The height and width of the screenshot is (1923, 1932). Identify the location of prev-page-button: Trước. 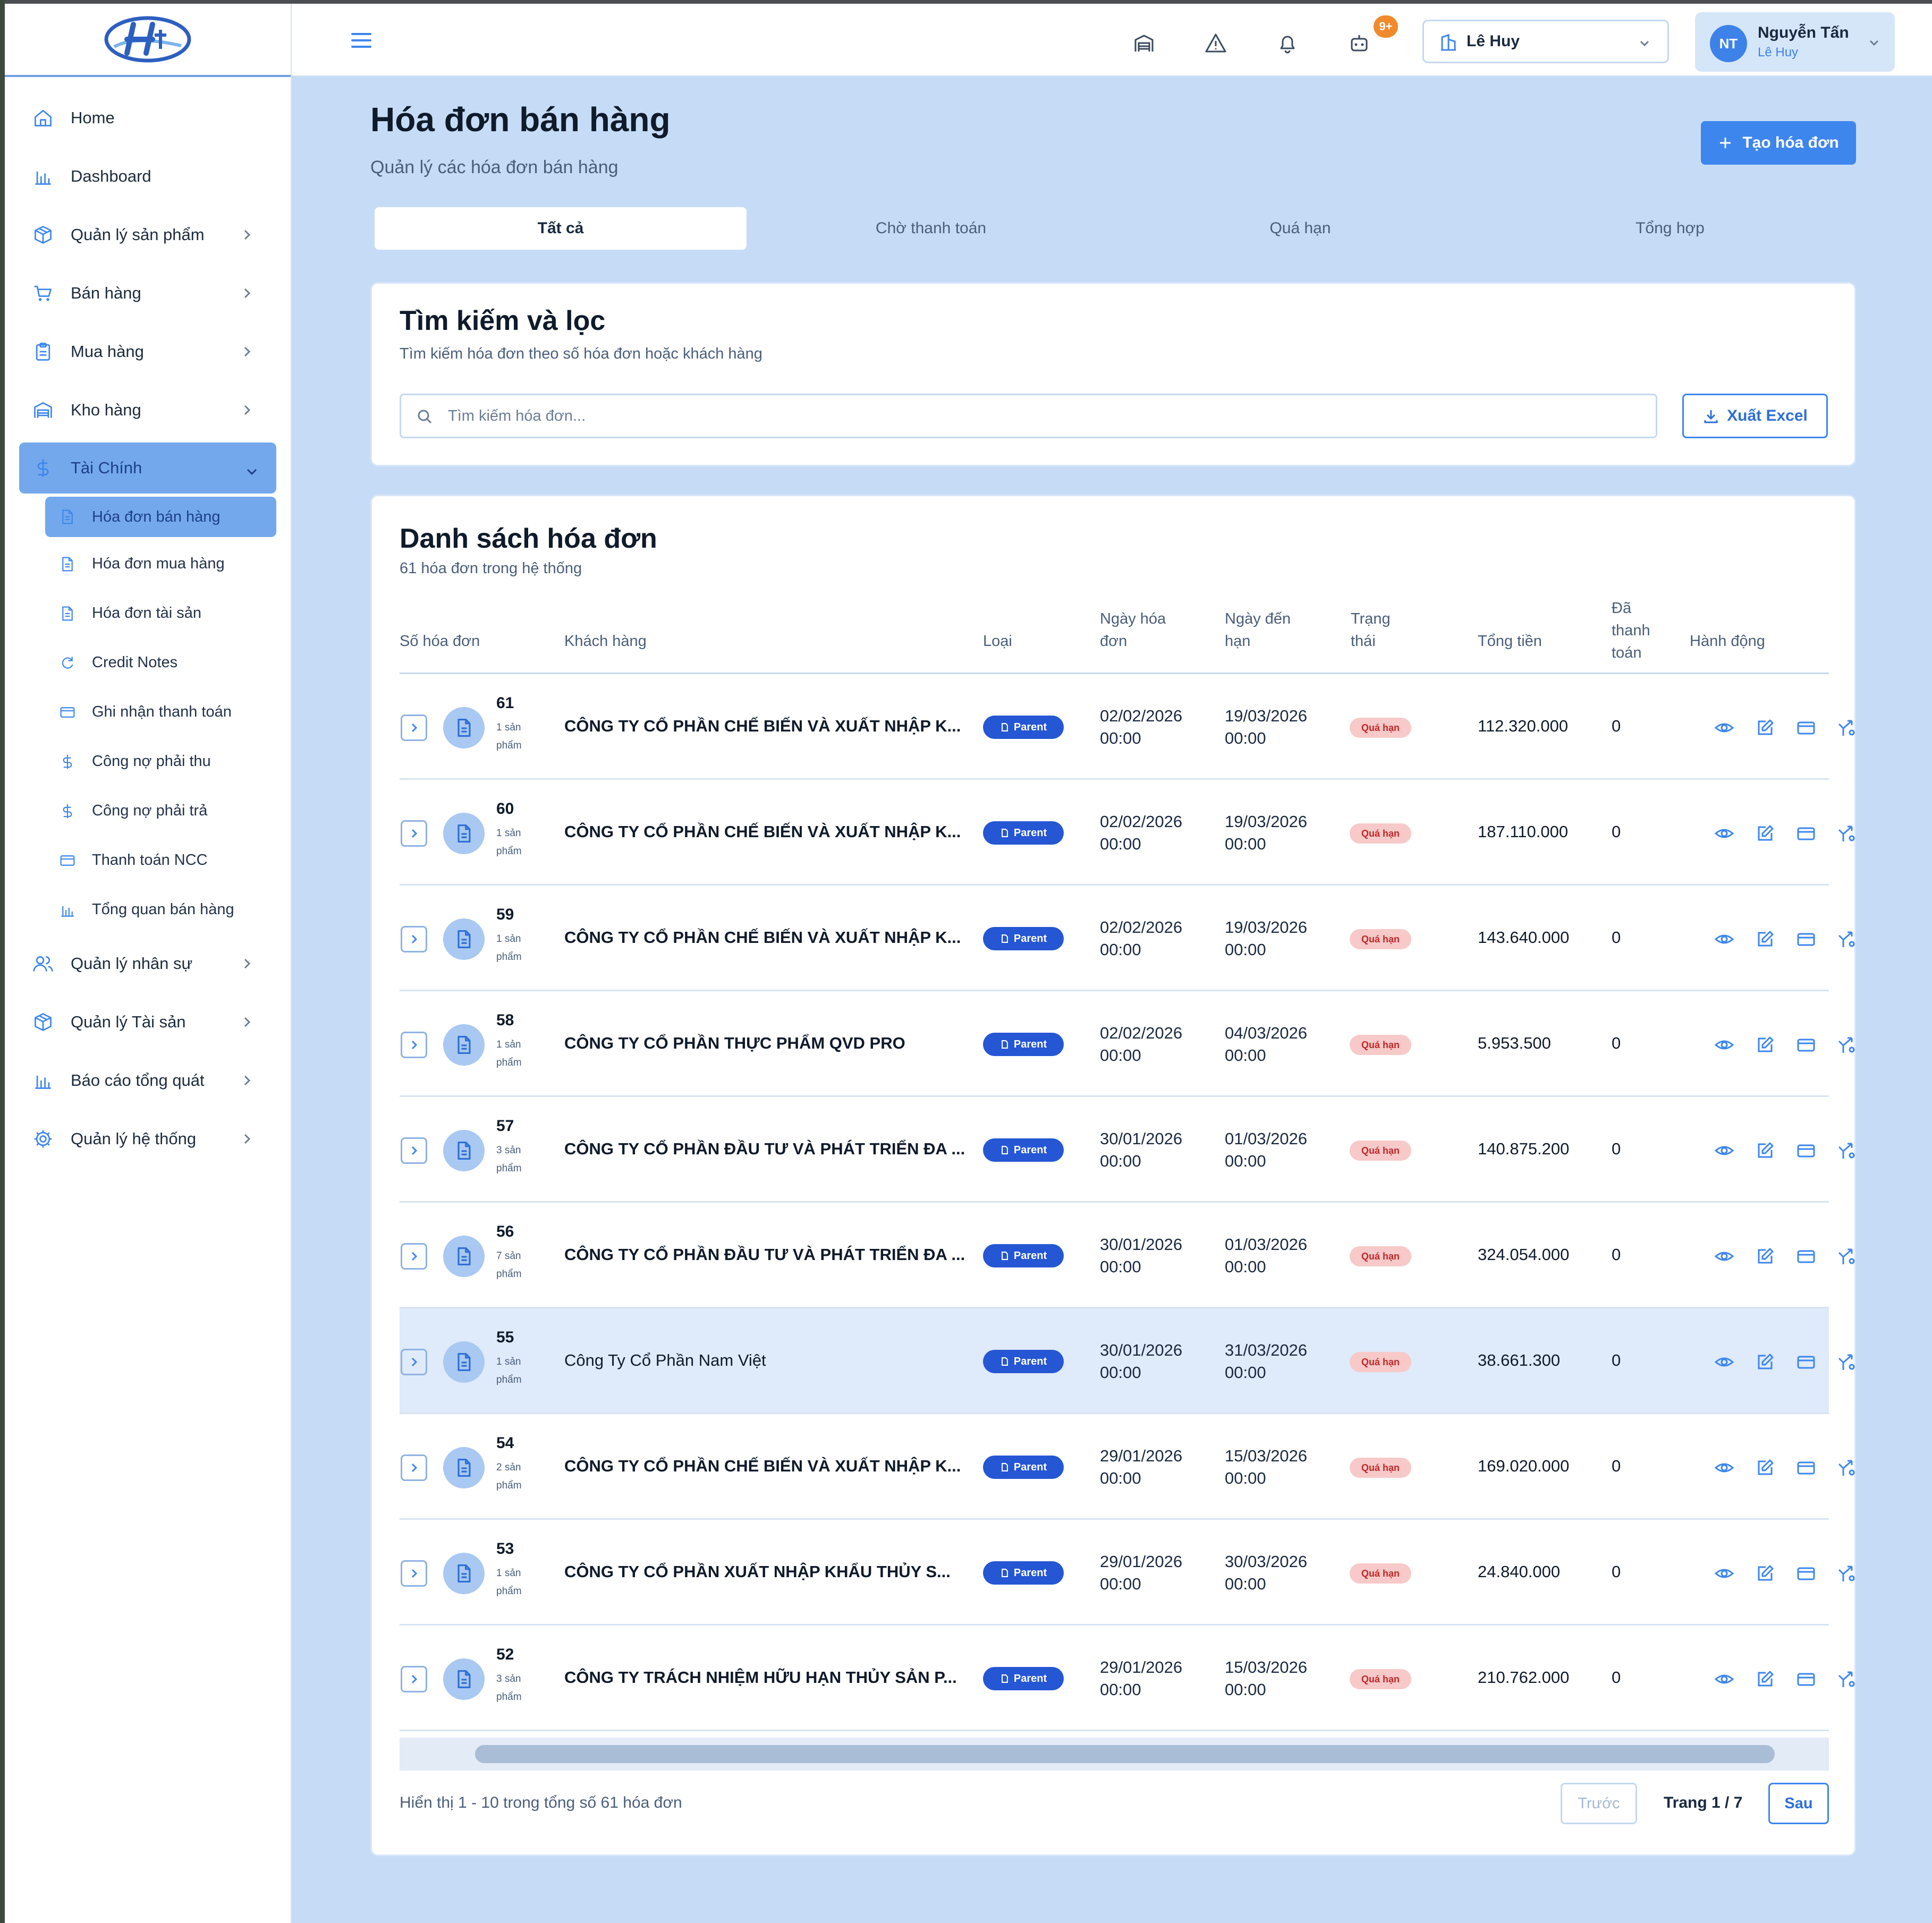
(1599, 1804).